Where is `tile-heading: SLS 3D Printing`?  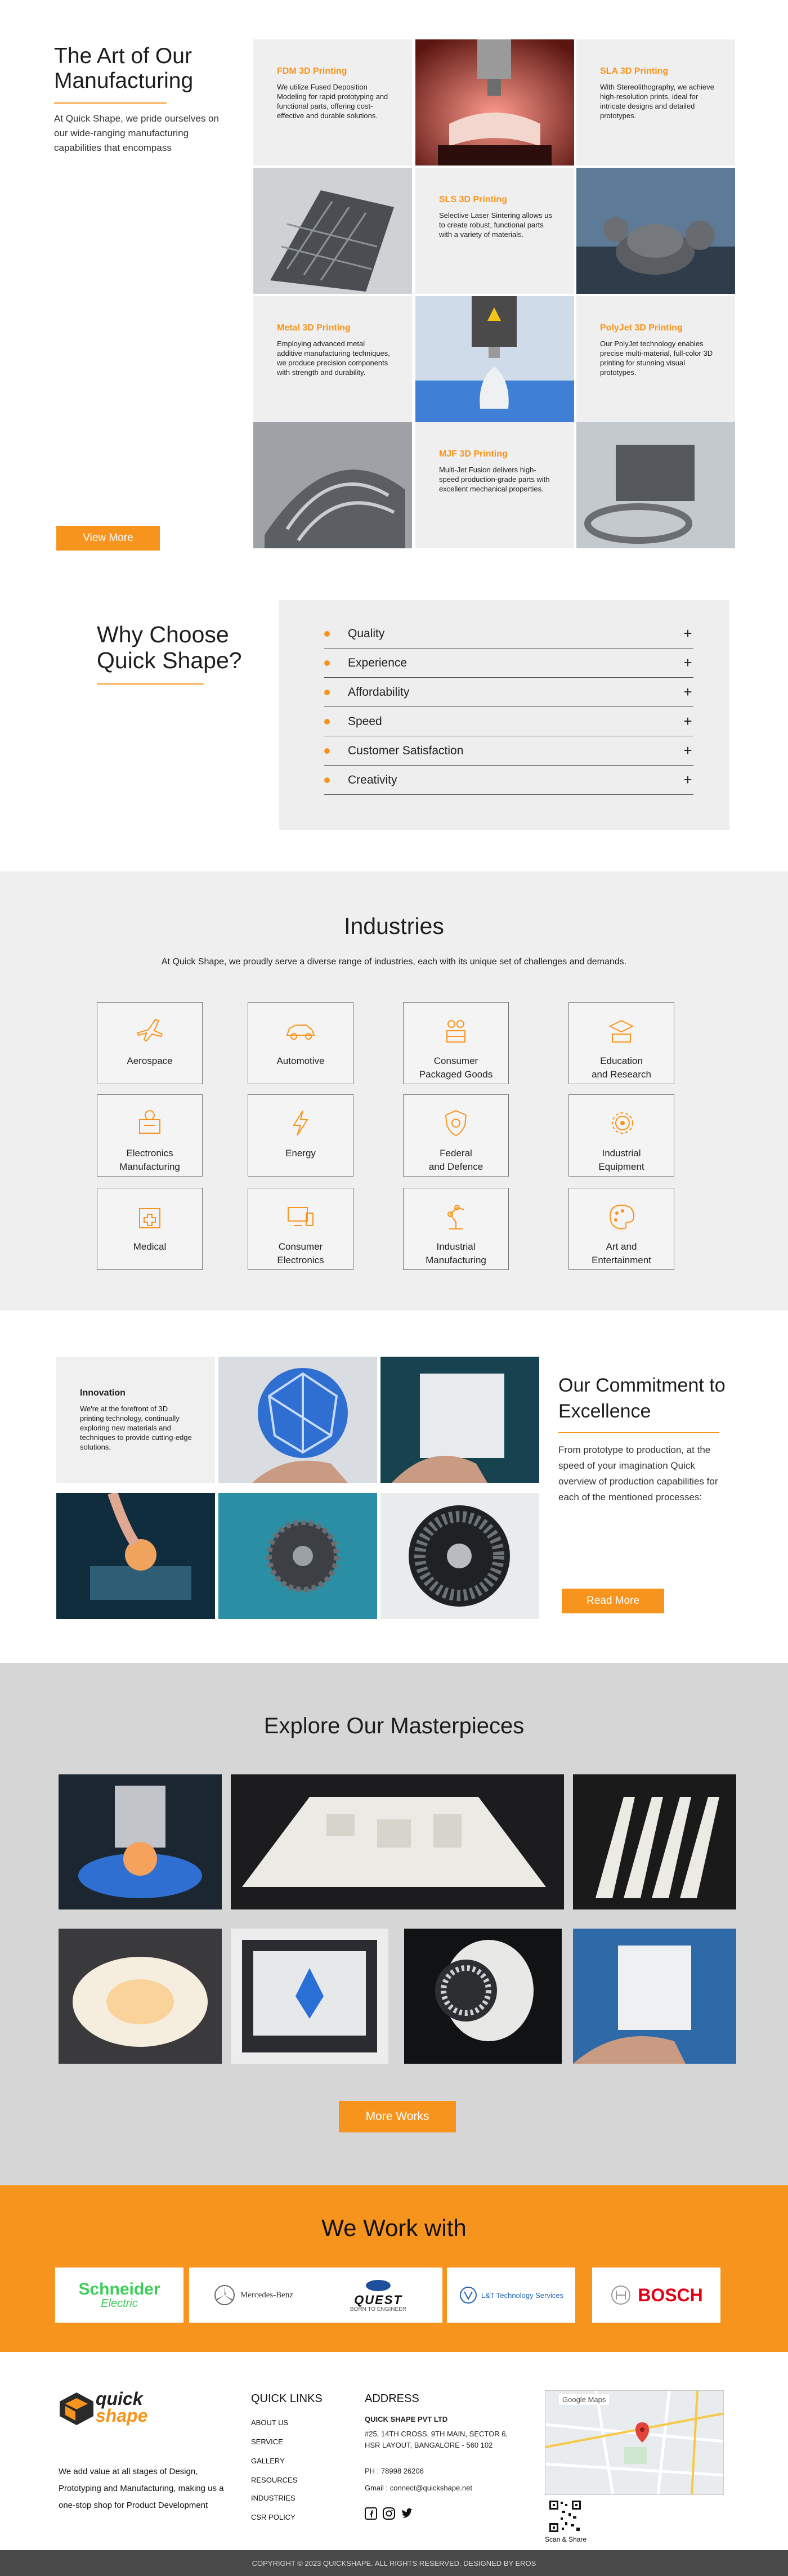
tile-heading: SLS 3D Printing is located at coordinates (473, 199).